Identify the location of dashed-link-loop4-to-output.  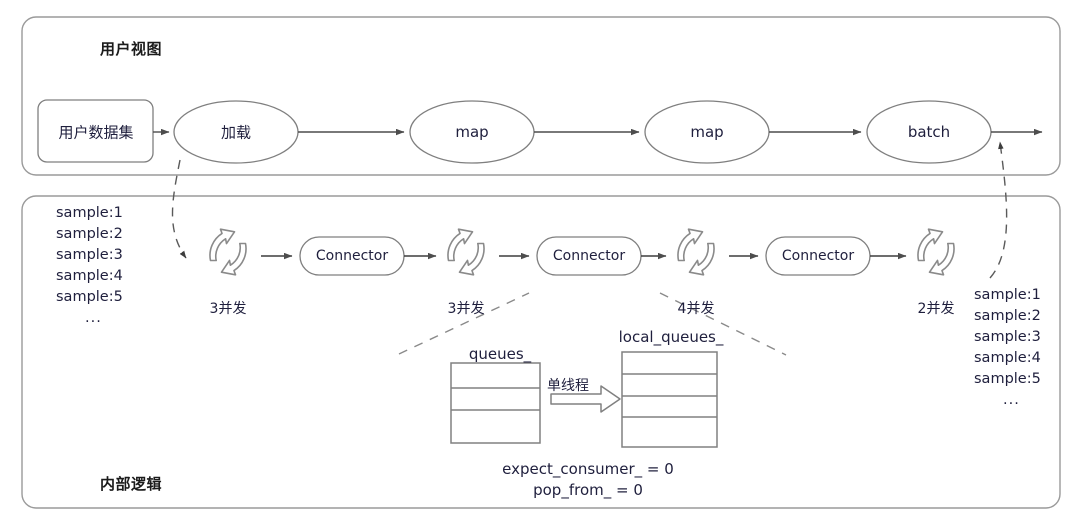
(998, 210).